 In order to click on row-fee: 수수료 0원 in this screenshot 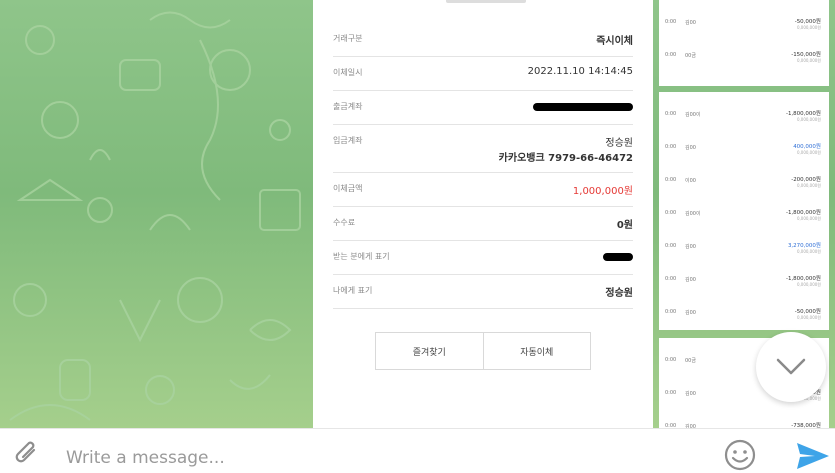, I will do `click(483, 223)`.